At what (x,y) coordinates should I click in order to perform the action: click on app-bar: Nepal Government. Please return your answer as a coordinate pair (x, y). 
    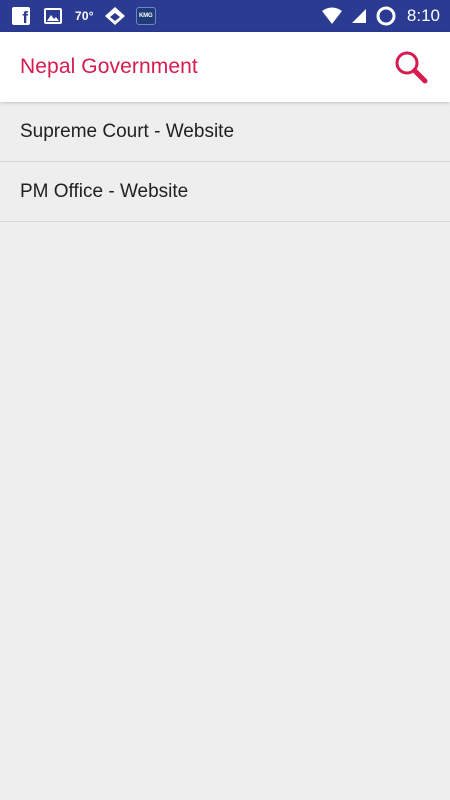
    Looking at the image, I should click on (225, 67).